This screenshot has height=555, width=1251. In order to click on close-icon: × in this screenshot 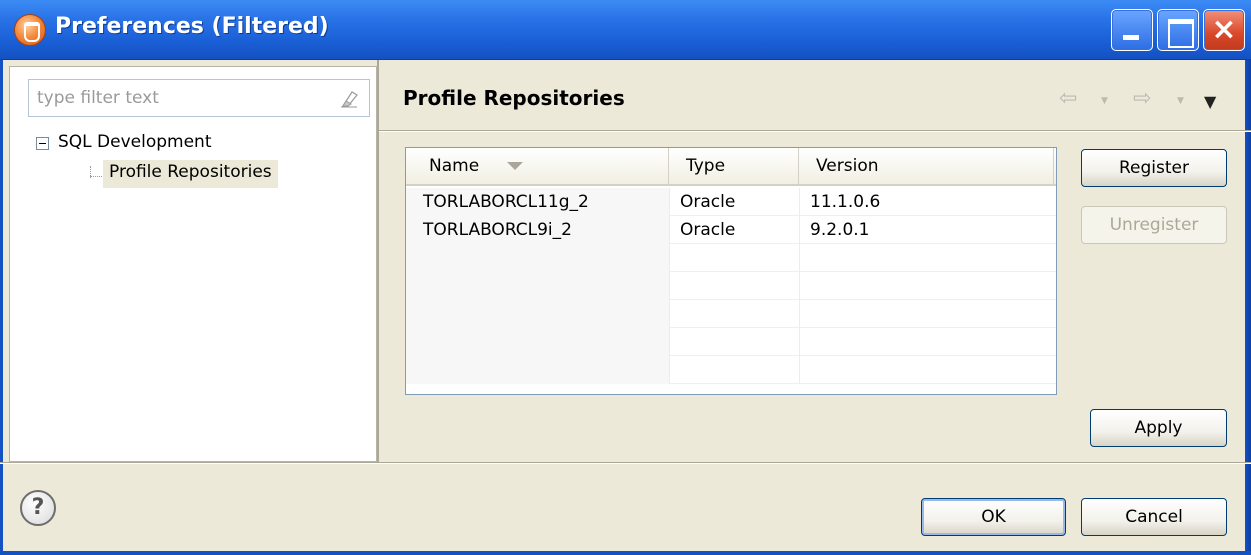, I will do `click(1224, 29)`.